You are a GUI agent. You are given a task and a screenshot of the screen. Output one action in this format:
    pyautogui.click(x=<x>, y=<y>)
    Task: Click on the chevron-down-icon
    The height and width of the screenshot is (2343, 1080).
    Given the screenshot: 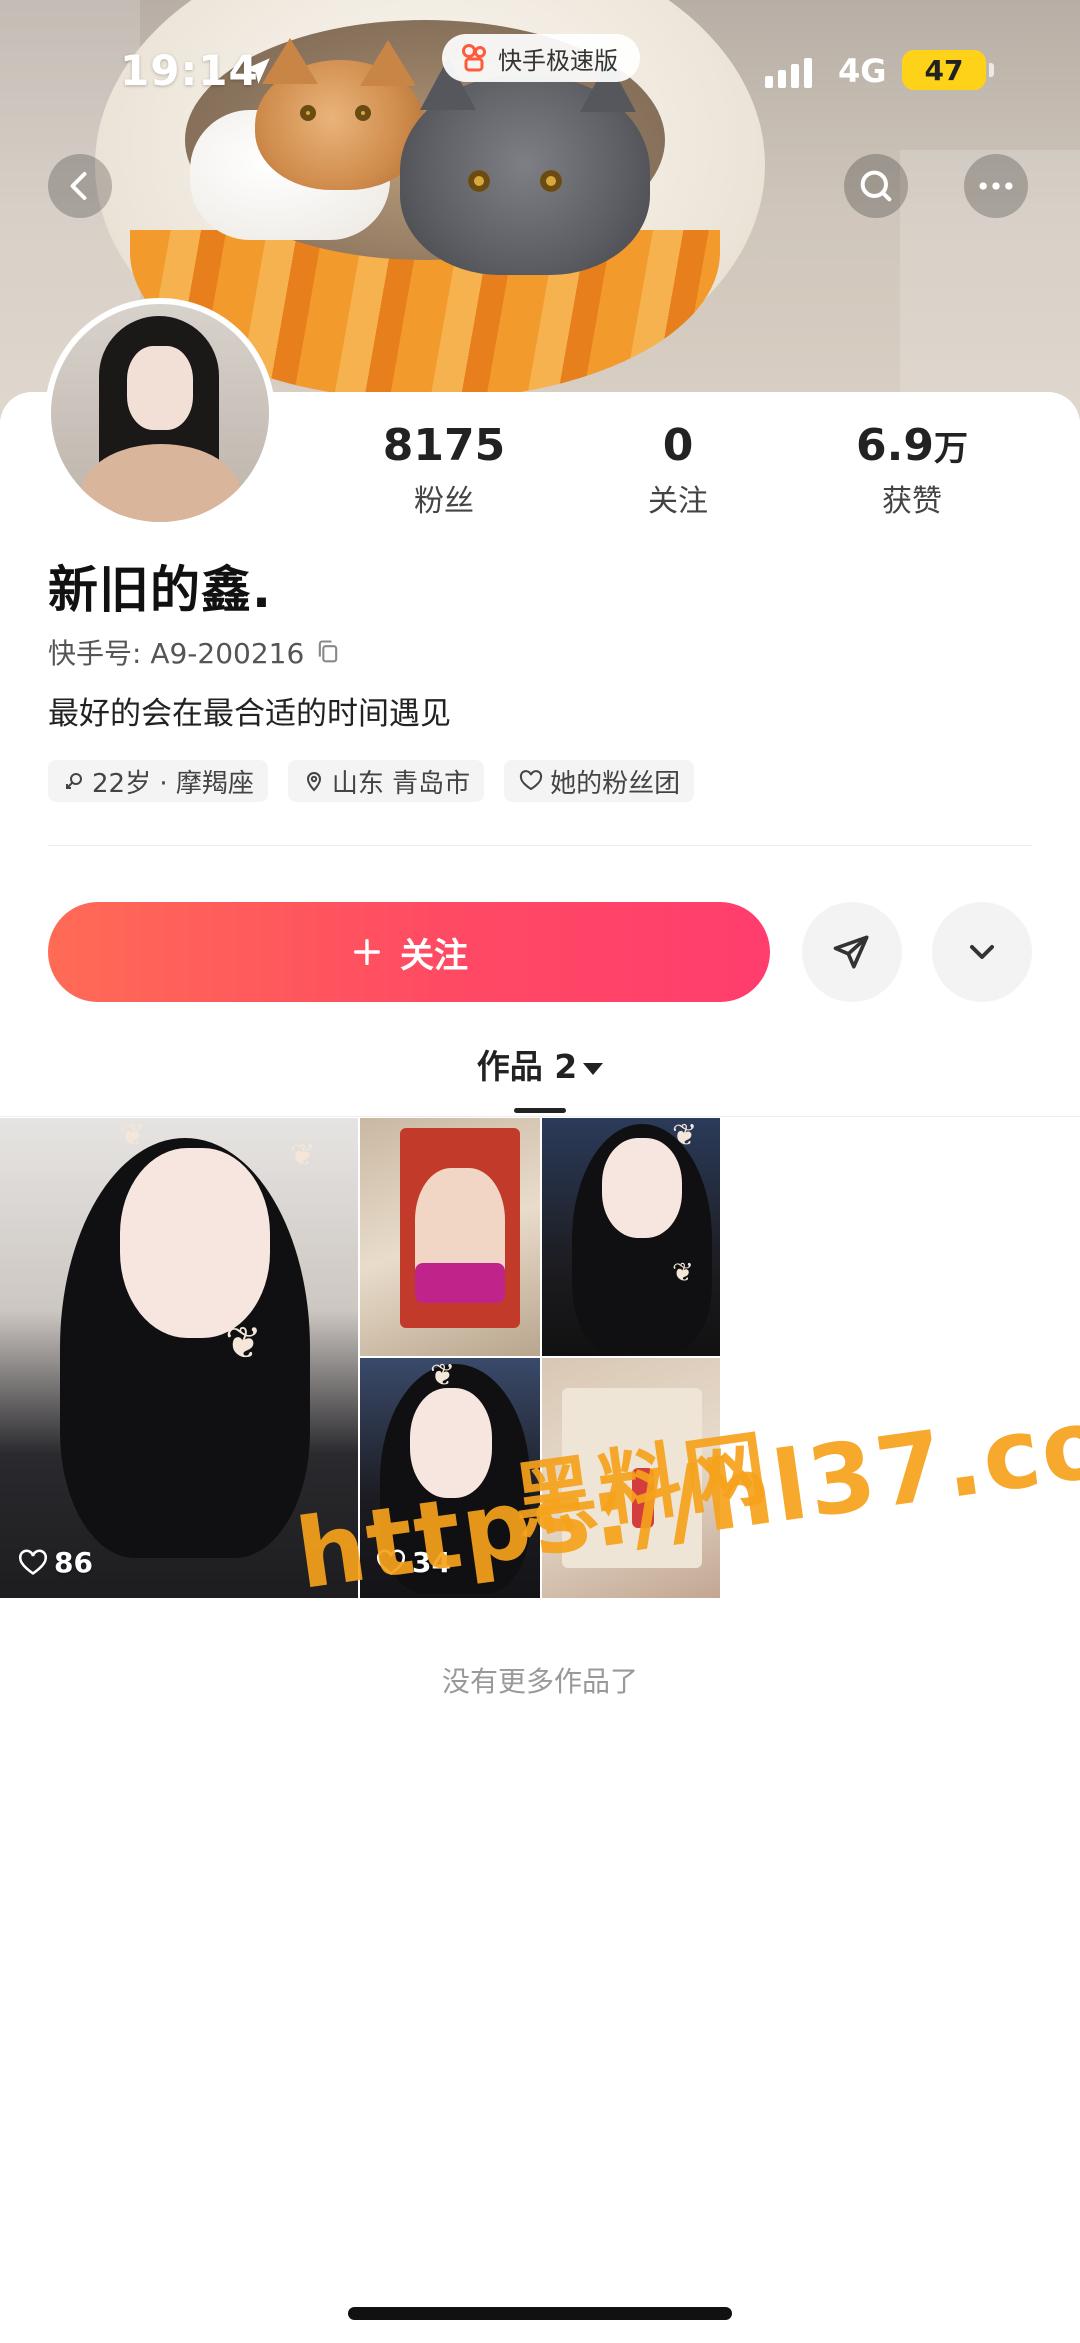 What is the action you would take?
    pyautogui.click(x=982, y=952)
    